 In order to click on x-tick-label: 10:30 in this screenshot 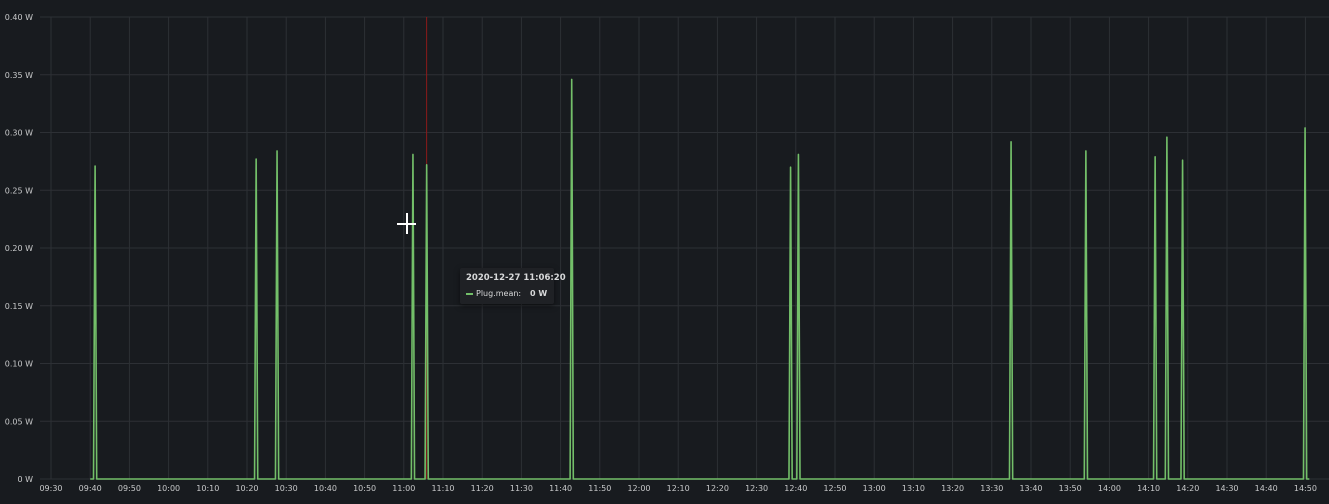, I will do `click(286, 488)`.